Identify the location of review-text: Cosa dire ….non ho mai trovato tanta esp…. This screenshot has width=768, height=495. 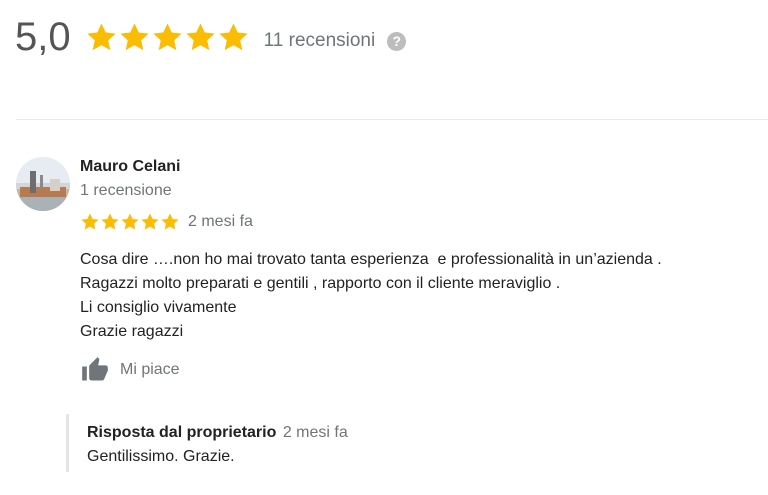
(371, 295).